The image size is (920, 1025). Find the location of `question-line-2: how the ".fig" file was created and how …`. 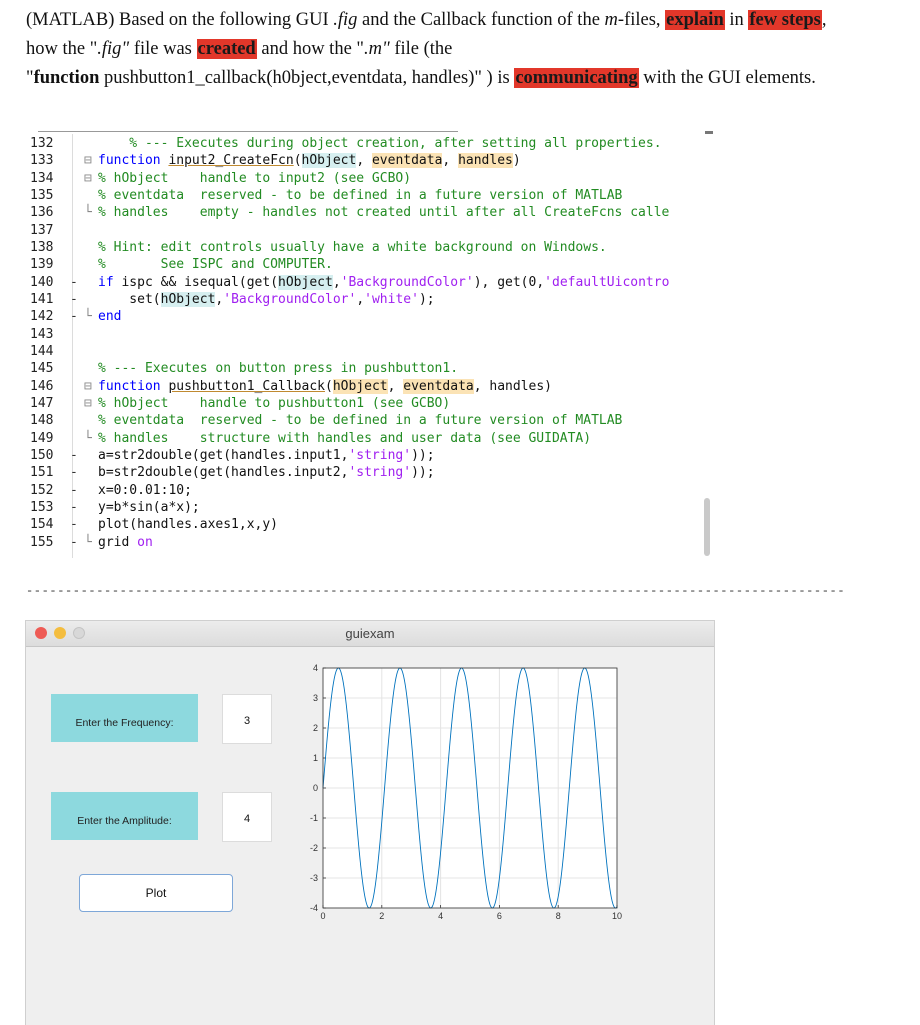

question-line-2: how the ".fig" file was created and how … is located at coordinates (239, 49).